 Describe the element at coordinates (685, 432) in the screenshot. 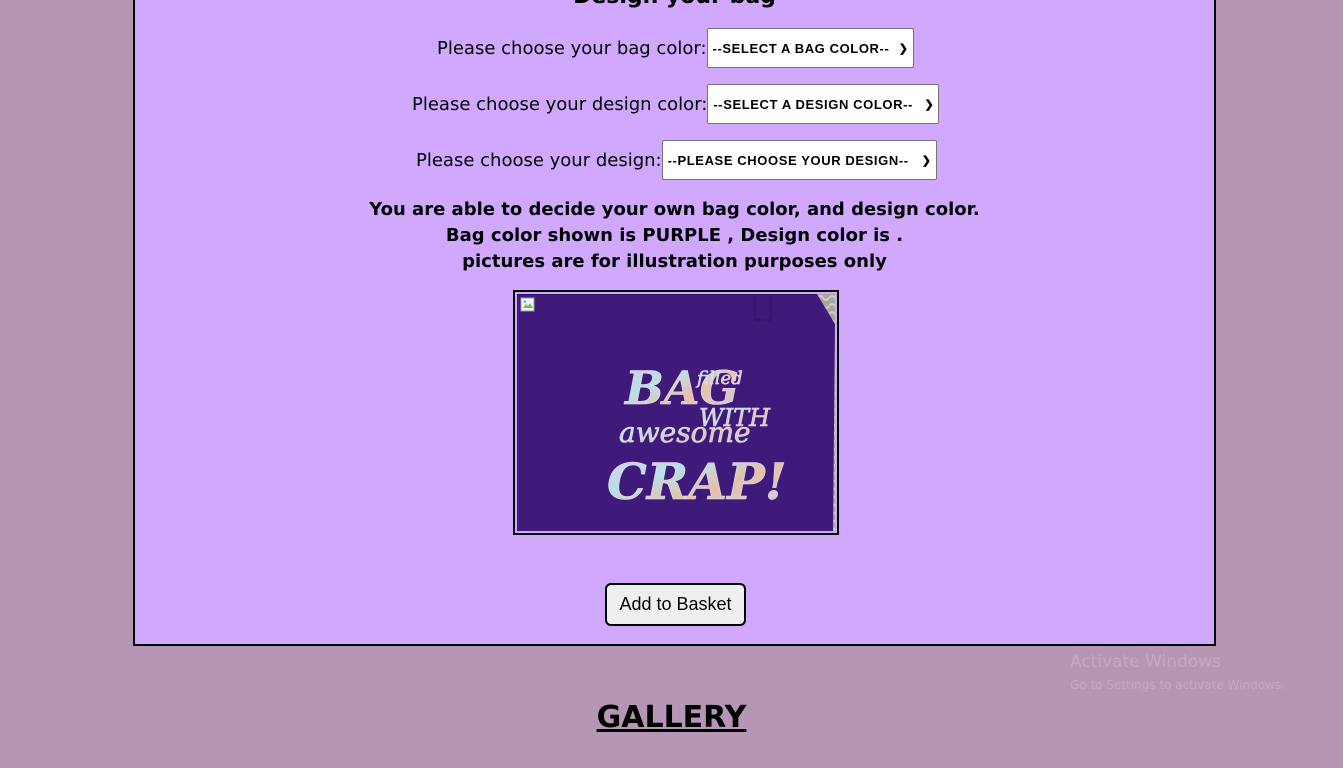

I see `bag-print-word: awesome` at that location.